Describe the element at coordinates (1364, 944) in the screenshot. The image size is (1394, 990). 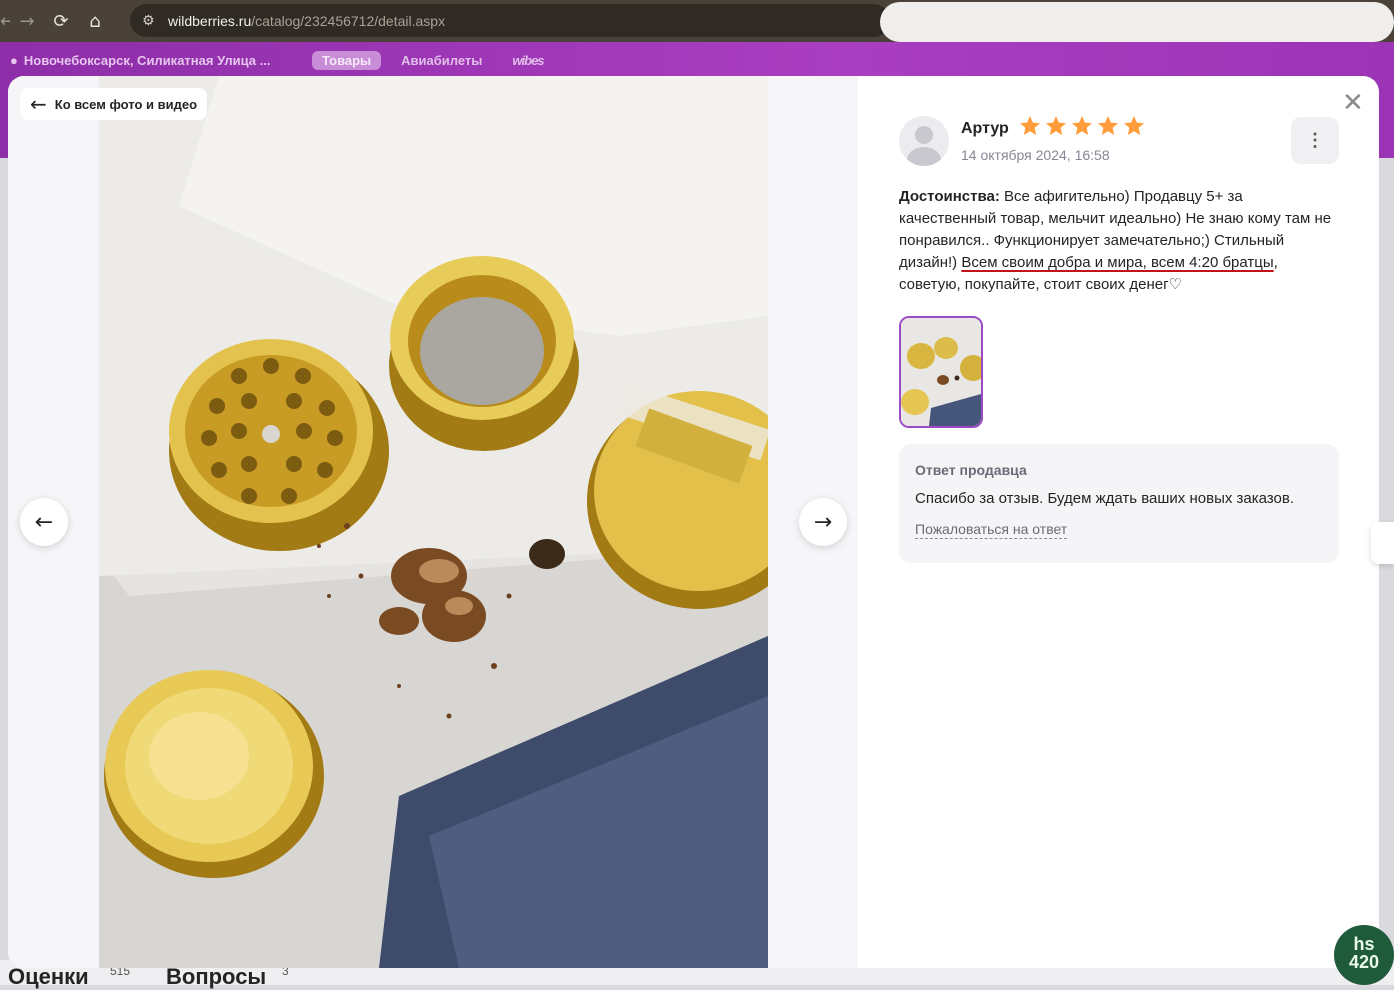
I see `watermark-line1: hs` at that location.